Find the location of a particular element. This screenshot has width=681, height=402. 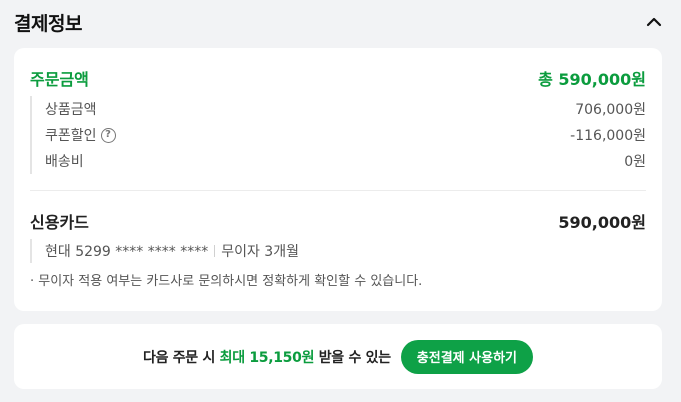

breakdown-row-product: 상품금액 706,000원 is located at coordinates (345, 109).